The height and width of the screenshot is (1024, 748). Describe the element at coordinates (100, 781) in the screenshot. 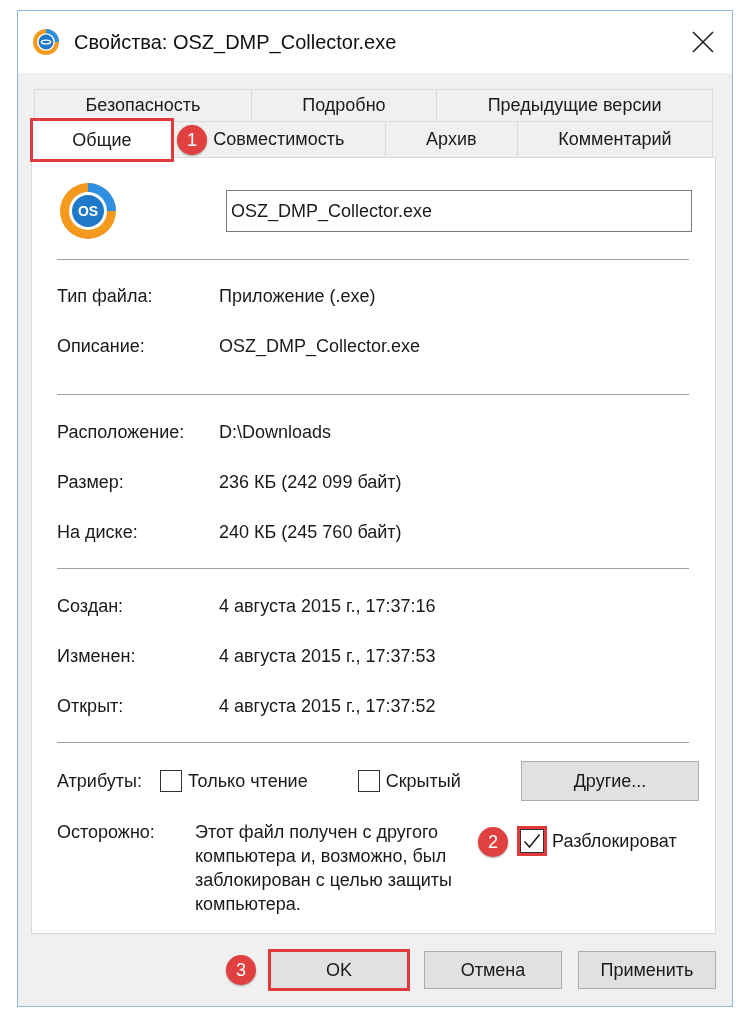

I see `attributes-label: Атрибуты:` at that location.